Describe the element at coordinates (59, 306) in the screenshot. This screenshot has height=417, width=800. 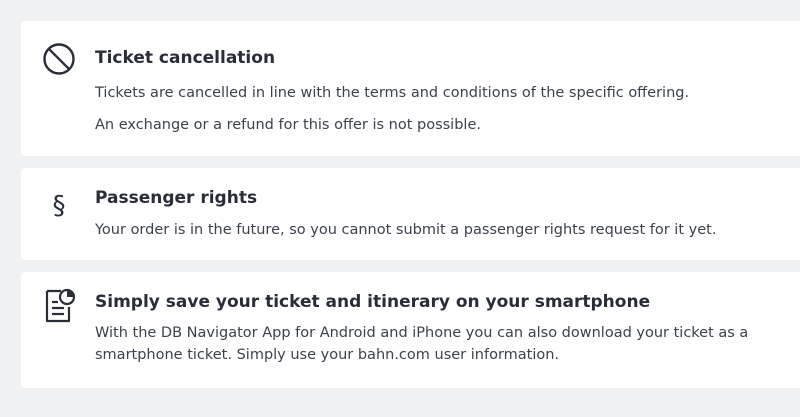
I see `ticket-document-icon` at that location.